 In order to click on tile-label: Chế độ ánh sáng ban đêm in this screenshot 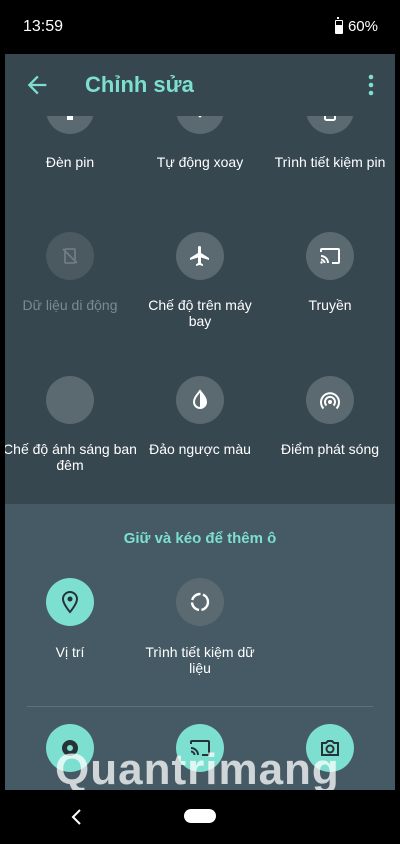, I will do `click(71, 457)`.